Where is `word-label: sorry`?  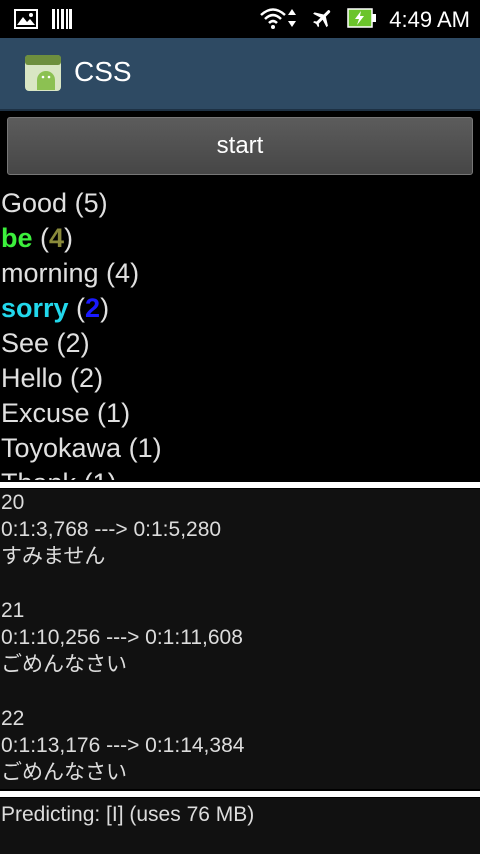
word-label: sorry is located at coordinates (35, 308).